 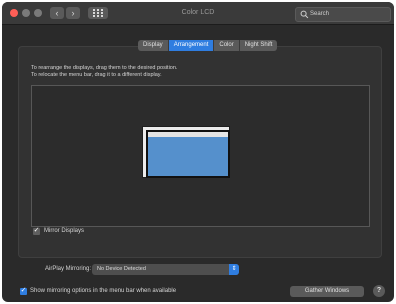 I want to click on tab-bar: Display Arrangement Color Night Shift, so click(x=208, y=45).